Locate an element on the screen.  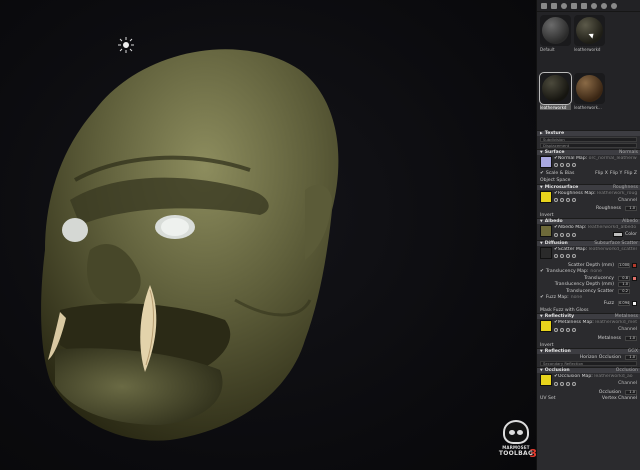
fuzz-color-chip is located at coordinates (634, 304).